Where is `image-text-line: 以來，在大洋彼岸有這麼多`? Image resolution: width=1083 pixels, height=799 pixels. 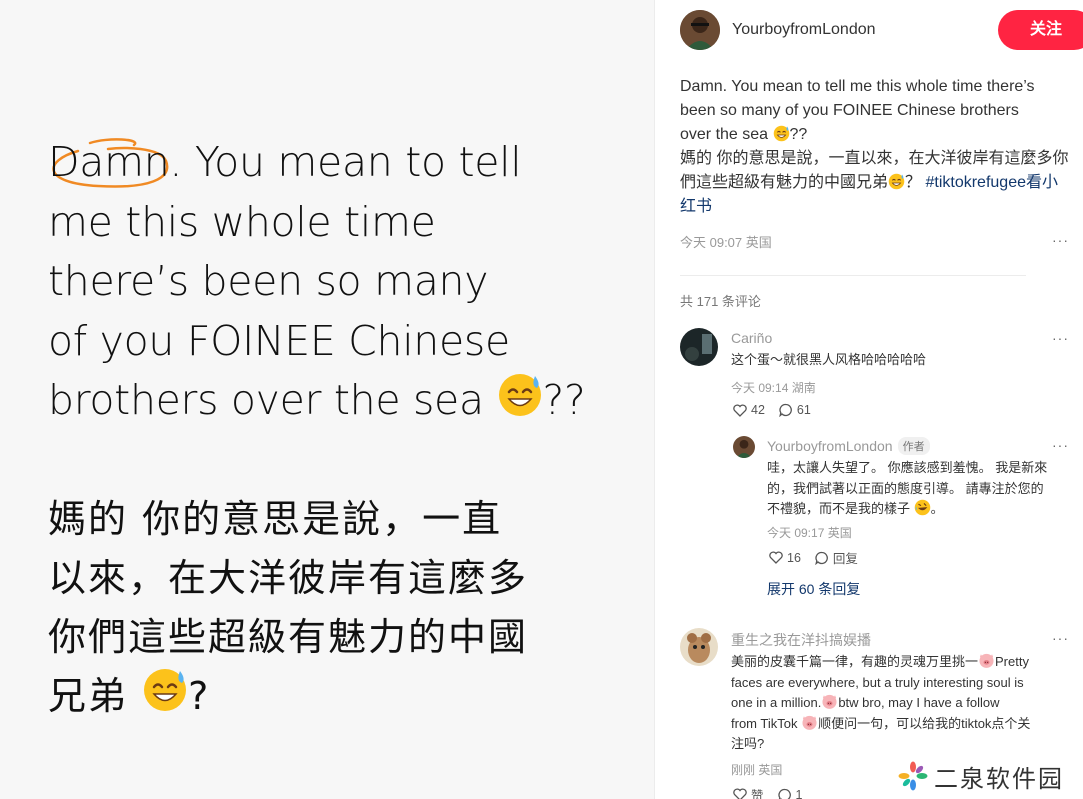
image-text-line: 以來，在大洋彼岸有這麼多 is located at coordinates (288, 578).